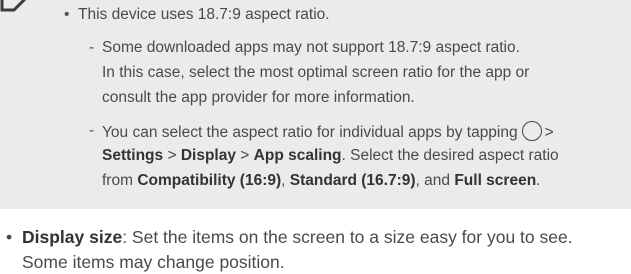  I want to click on full-screen-term: Full screen, so click(495, 180).